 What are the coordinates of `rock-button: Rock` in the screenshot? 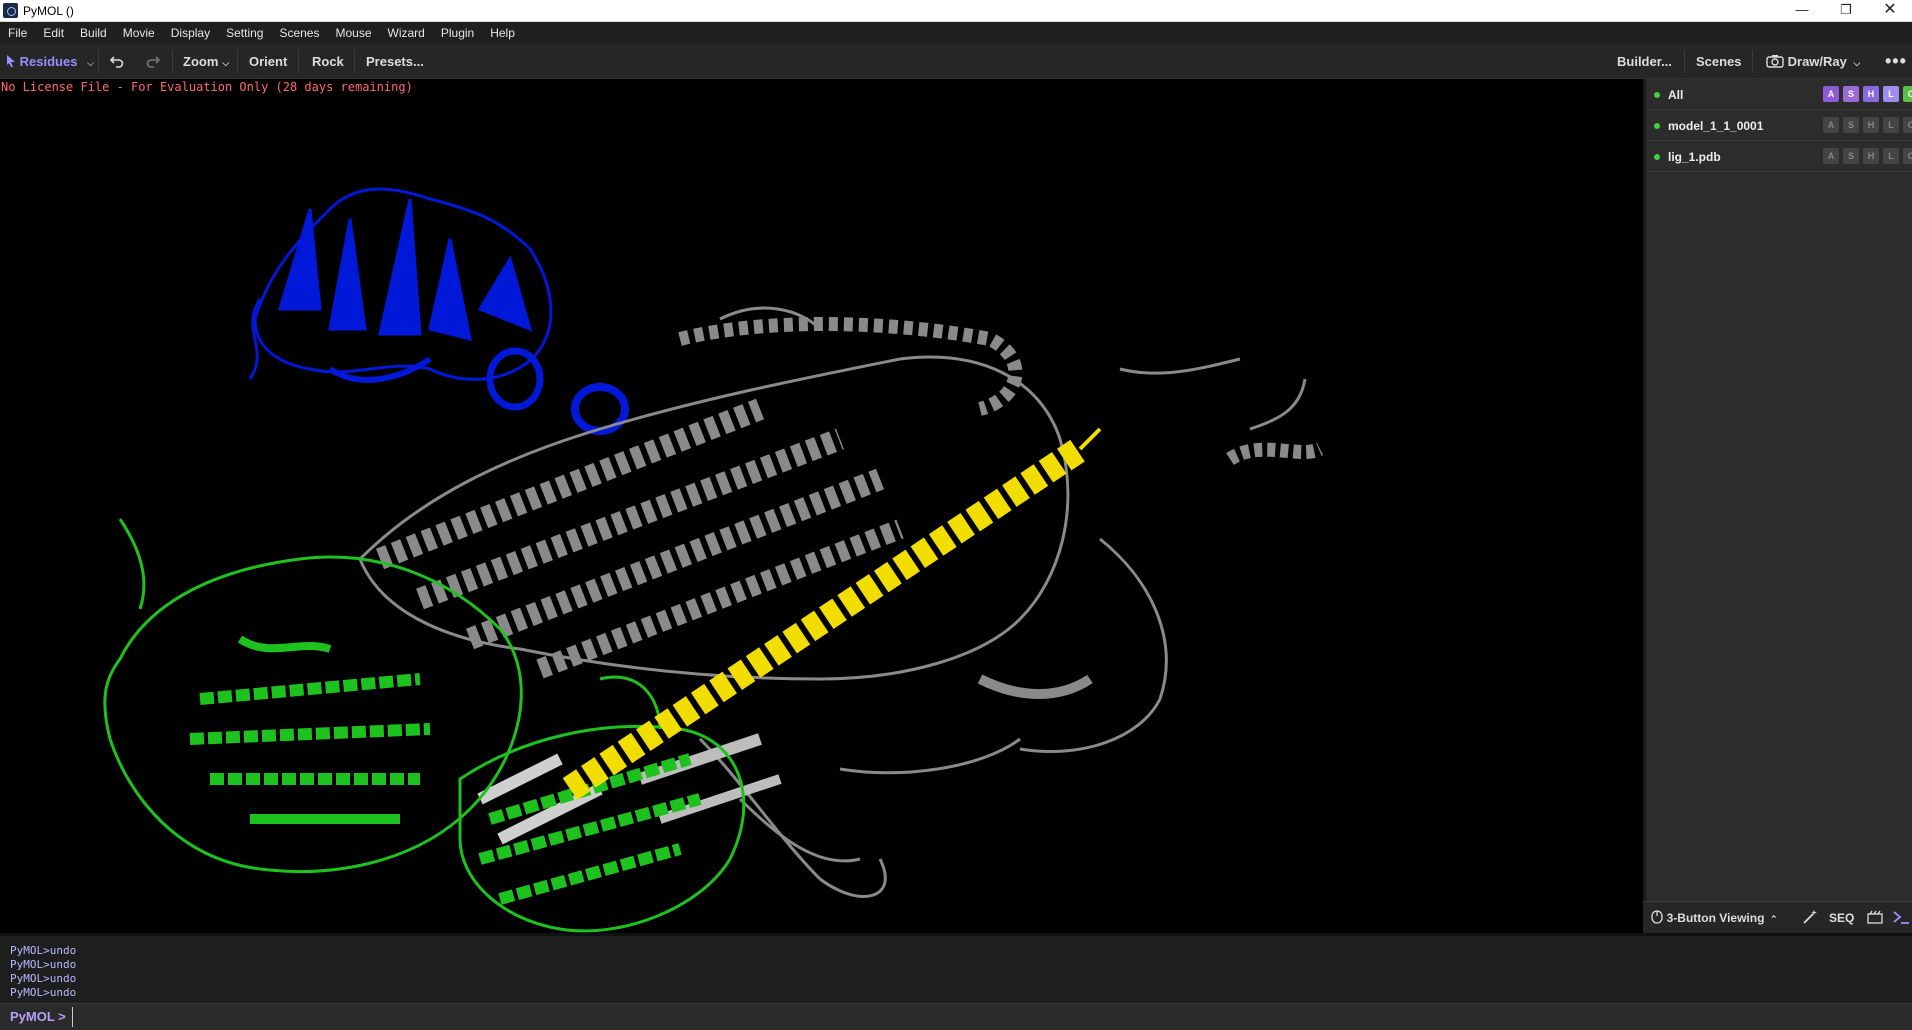 It's located at (328, 61).